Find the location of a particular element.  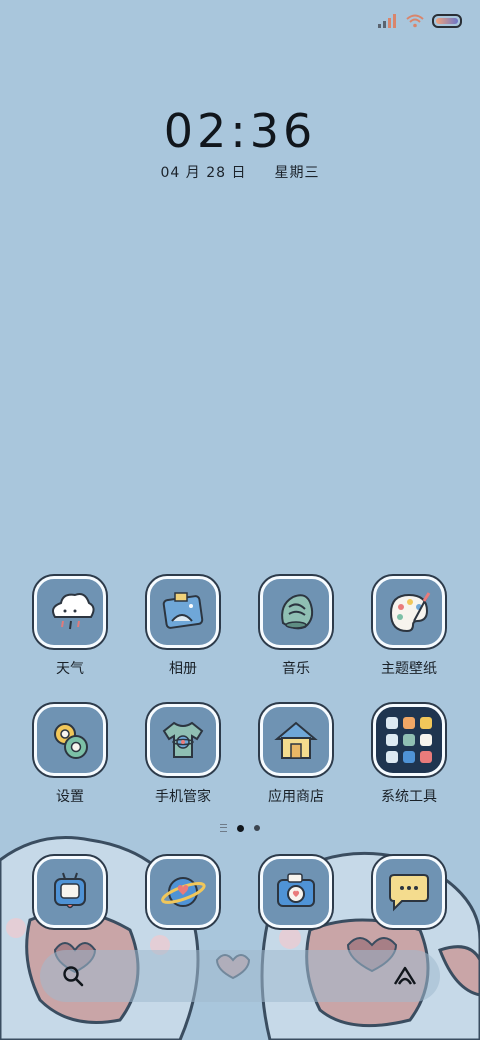

tv-robot-icon is located at coordinates (70, 890).